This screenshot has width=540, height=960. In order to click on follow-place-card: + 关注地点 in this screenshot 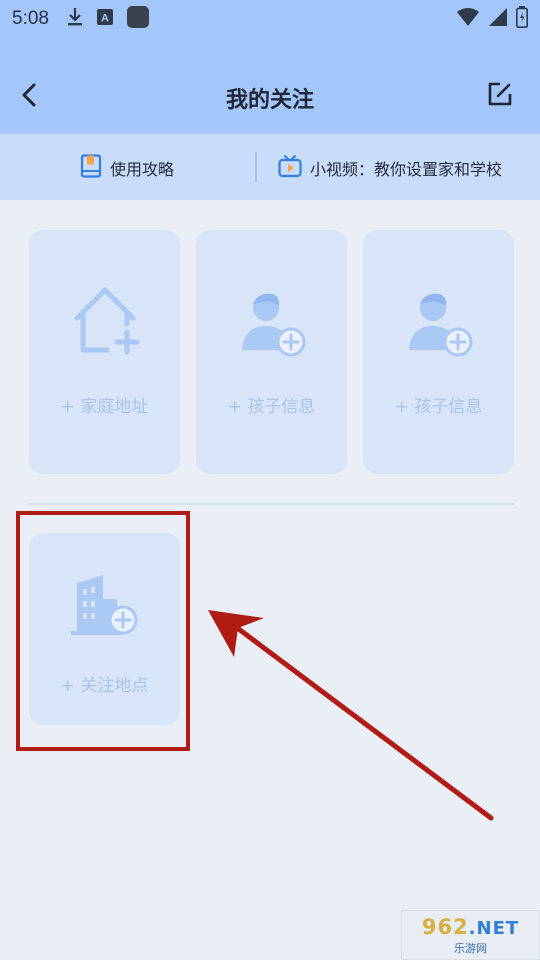, I will do `click(104, 629)`.